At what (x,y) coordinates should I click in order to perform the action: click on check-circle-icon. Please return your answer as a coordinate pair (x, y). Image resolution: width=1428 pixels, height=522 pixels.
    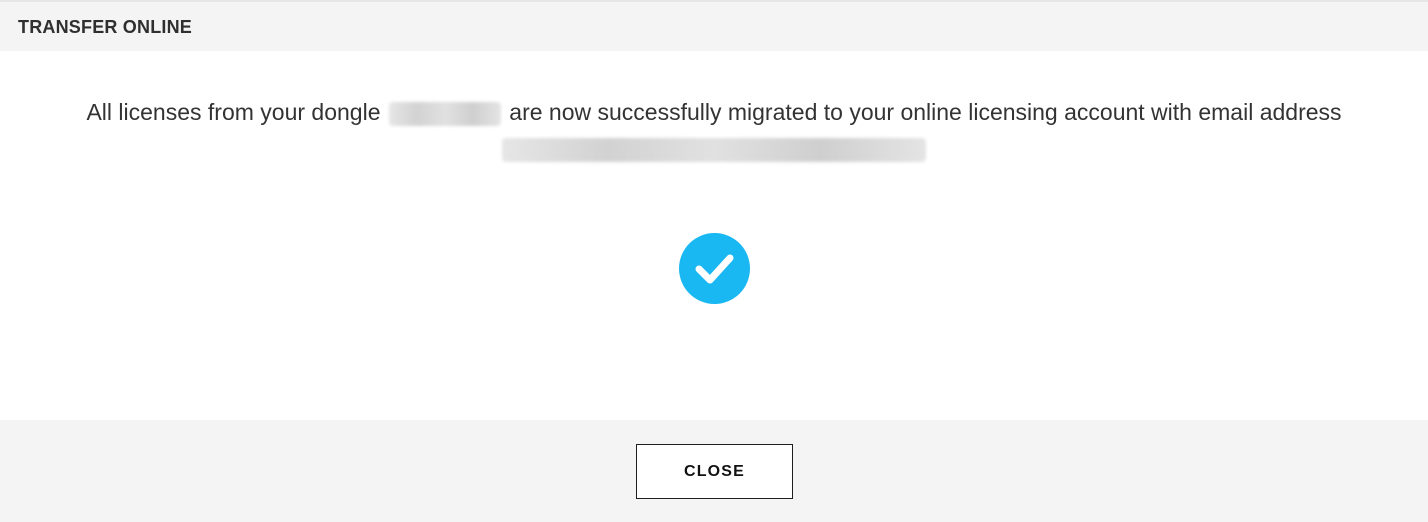
    Looking at the image, I should click on (714, 268).